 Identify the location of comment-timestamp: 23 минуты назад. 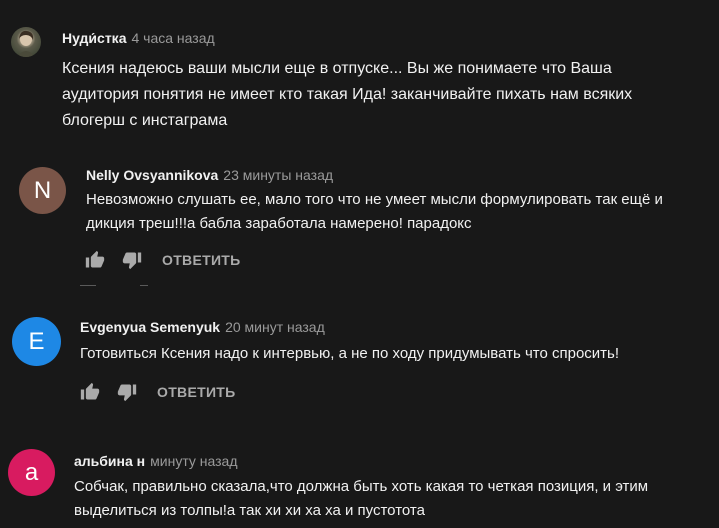
(278, 175).